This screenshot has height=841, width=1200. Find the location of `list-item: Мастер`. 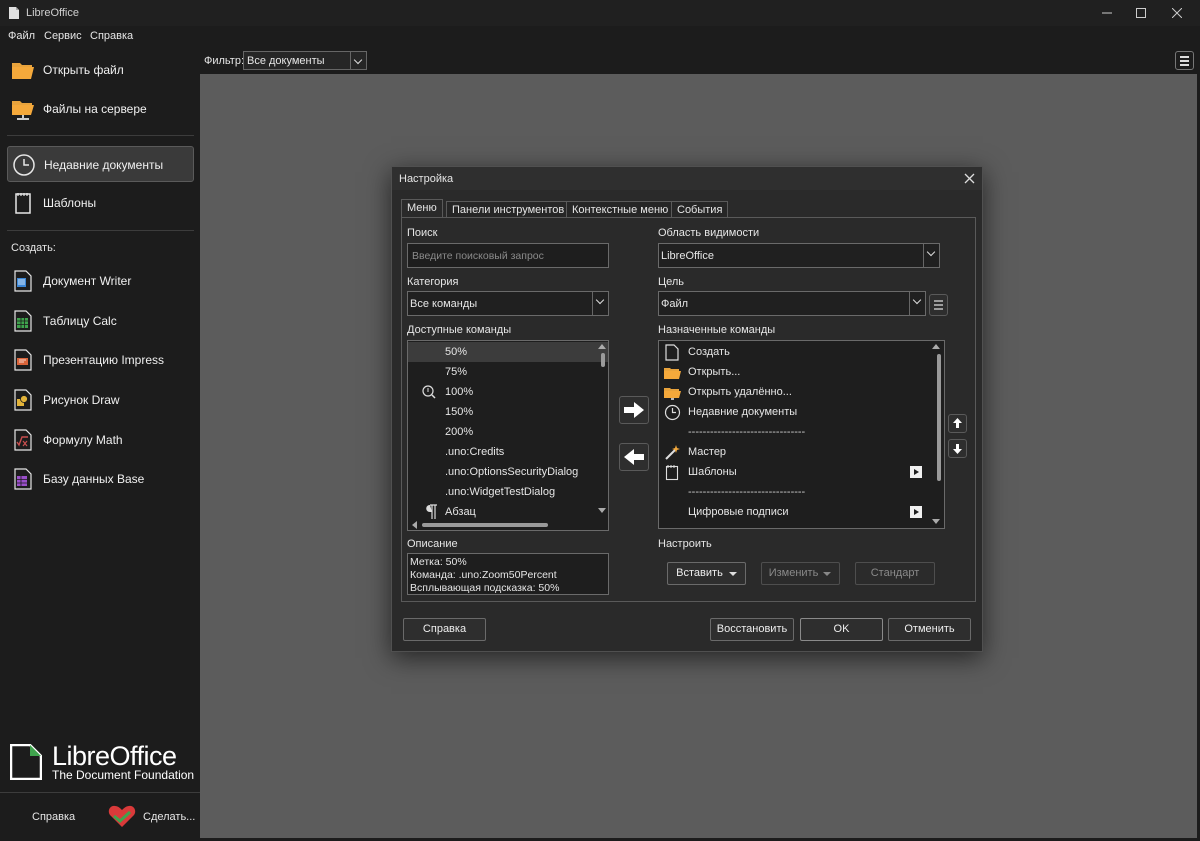

list-item: Мастер is located at coordinates (801, 452).